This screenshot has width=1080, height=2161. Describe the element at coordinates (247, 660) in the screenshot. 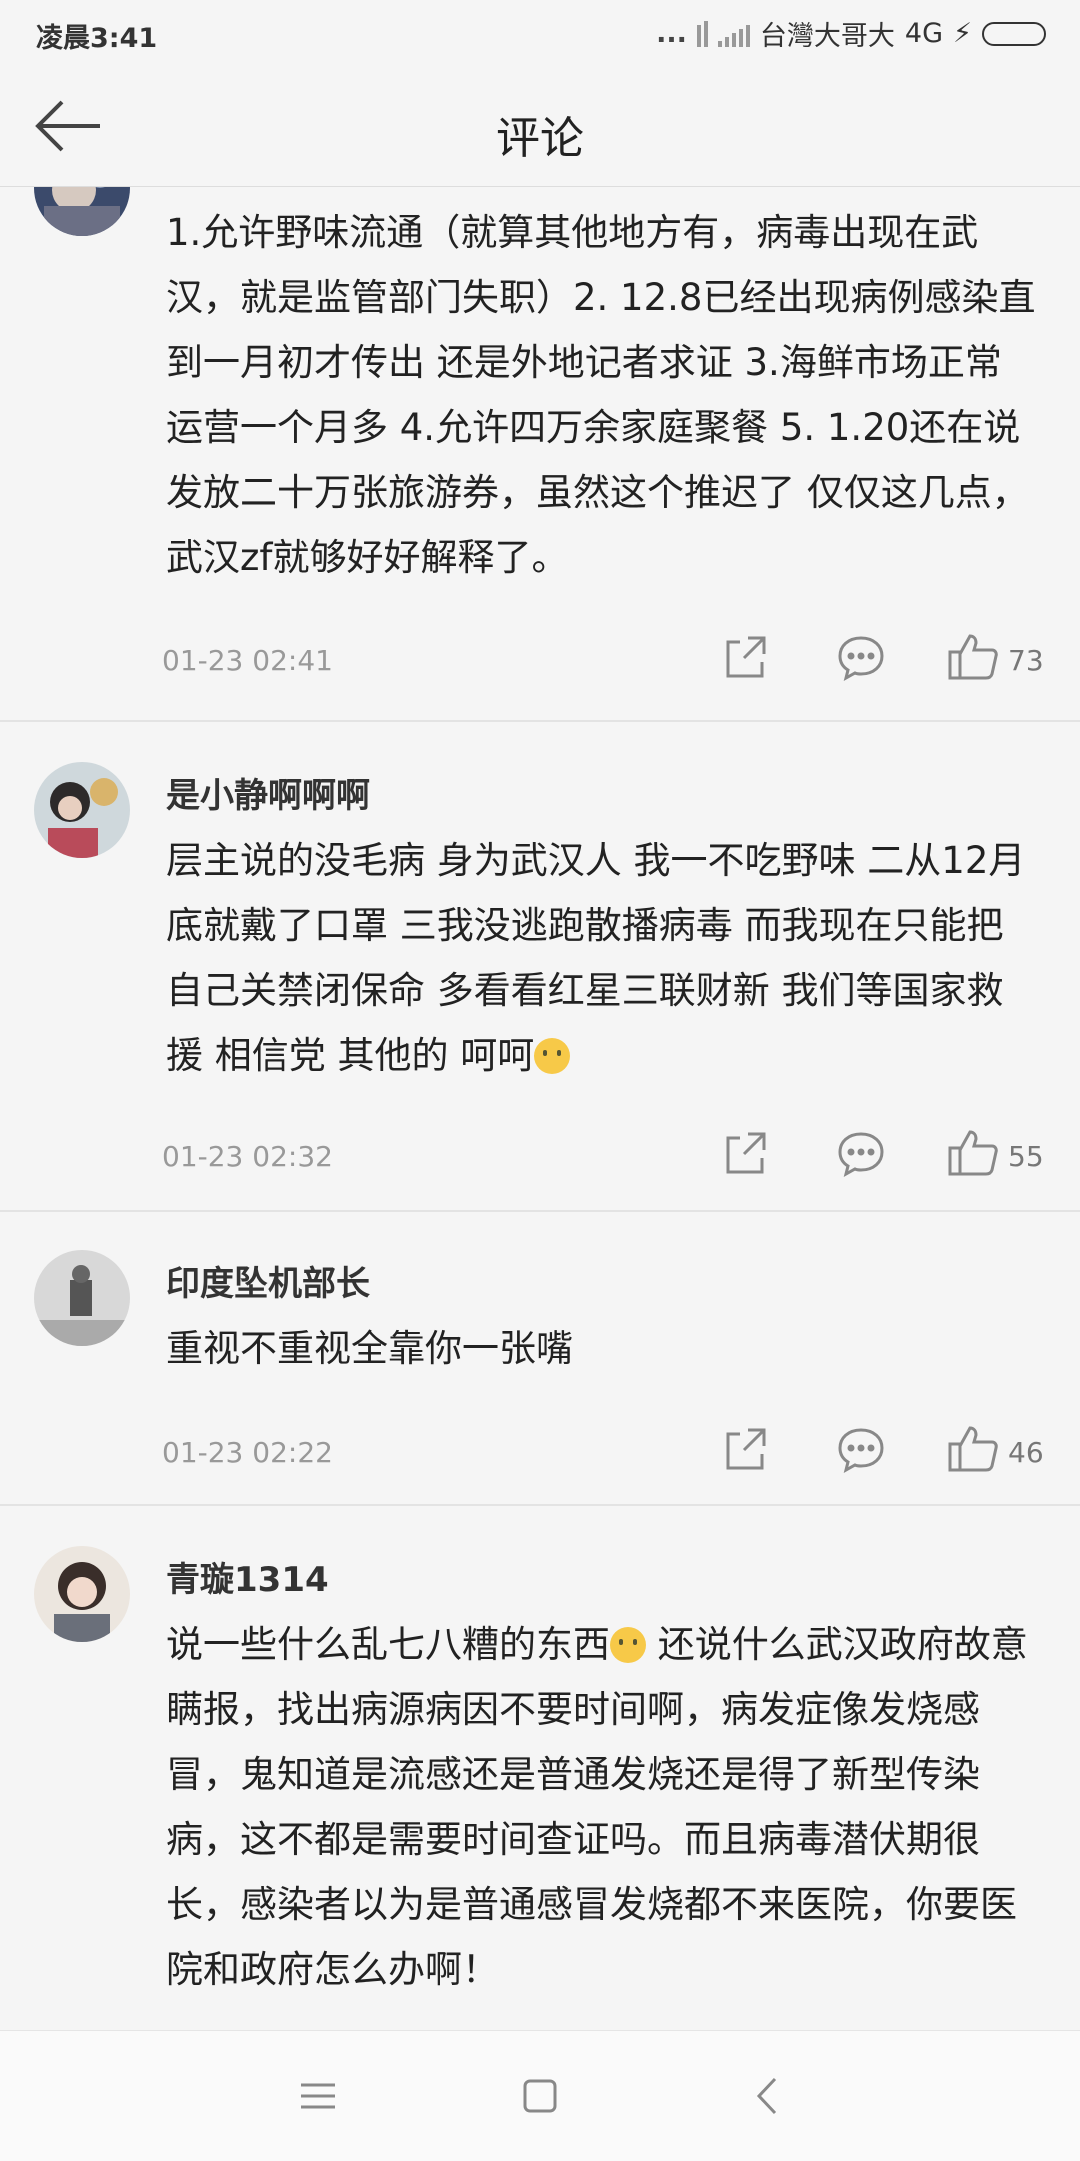

I see `comment-date: 01-23 02:41` at that location.